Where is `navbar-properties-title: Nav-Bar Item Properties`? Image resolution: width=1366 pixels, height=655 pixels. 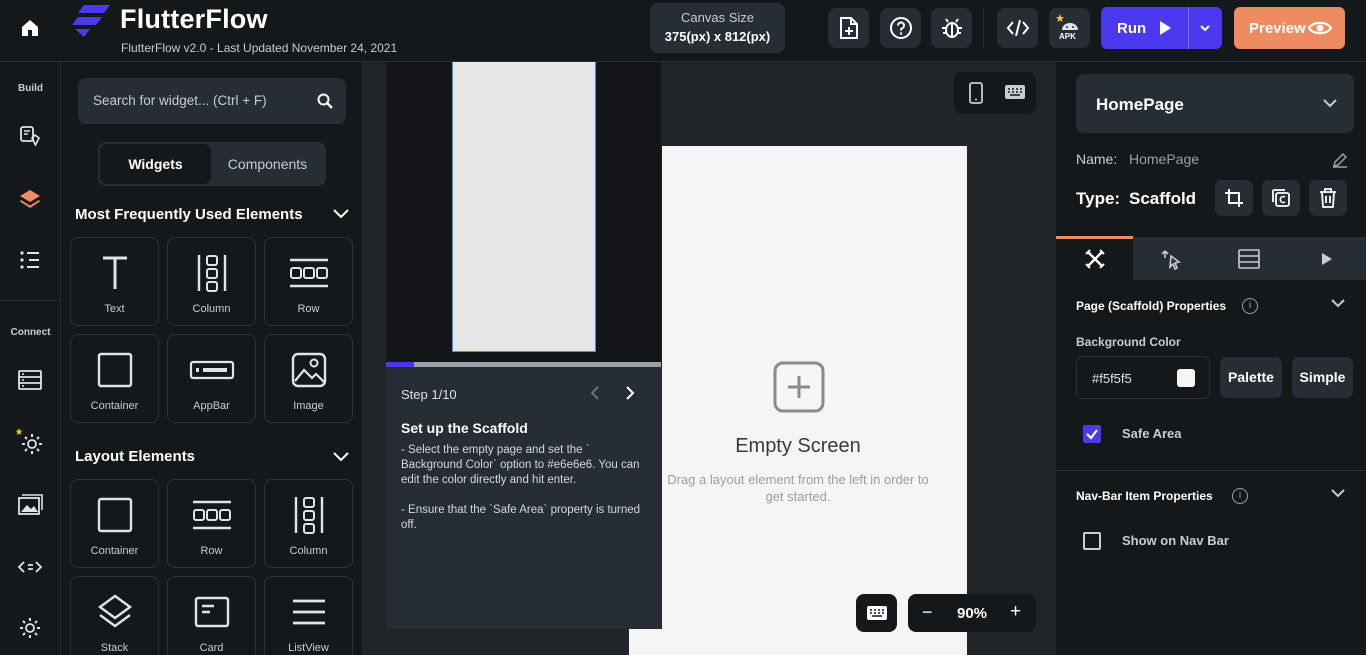
navbar-properties-title: Nav-Bar Item Properties is located at coordinates (1144, 496).